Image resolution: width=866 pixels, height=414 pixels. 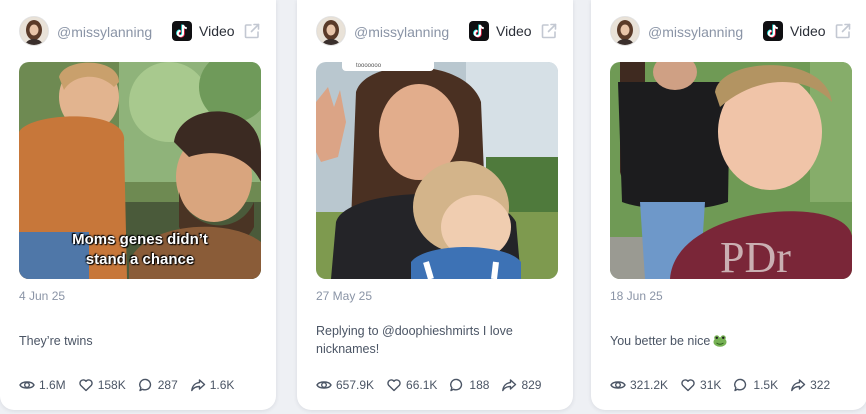 What do you see at coordinates (140, 170) in the screenshot?
I see `video-thumbnail: Moms genes didn’t stand a chance` at bounding box center [140, 170].